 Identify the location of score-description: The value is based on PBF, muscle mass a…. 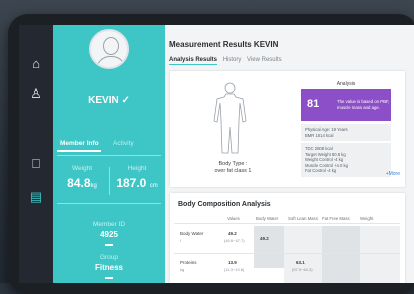
(363, 104).